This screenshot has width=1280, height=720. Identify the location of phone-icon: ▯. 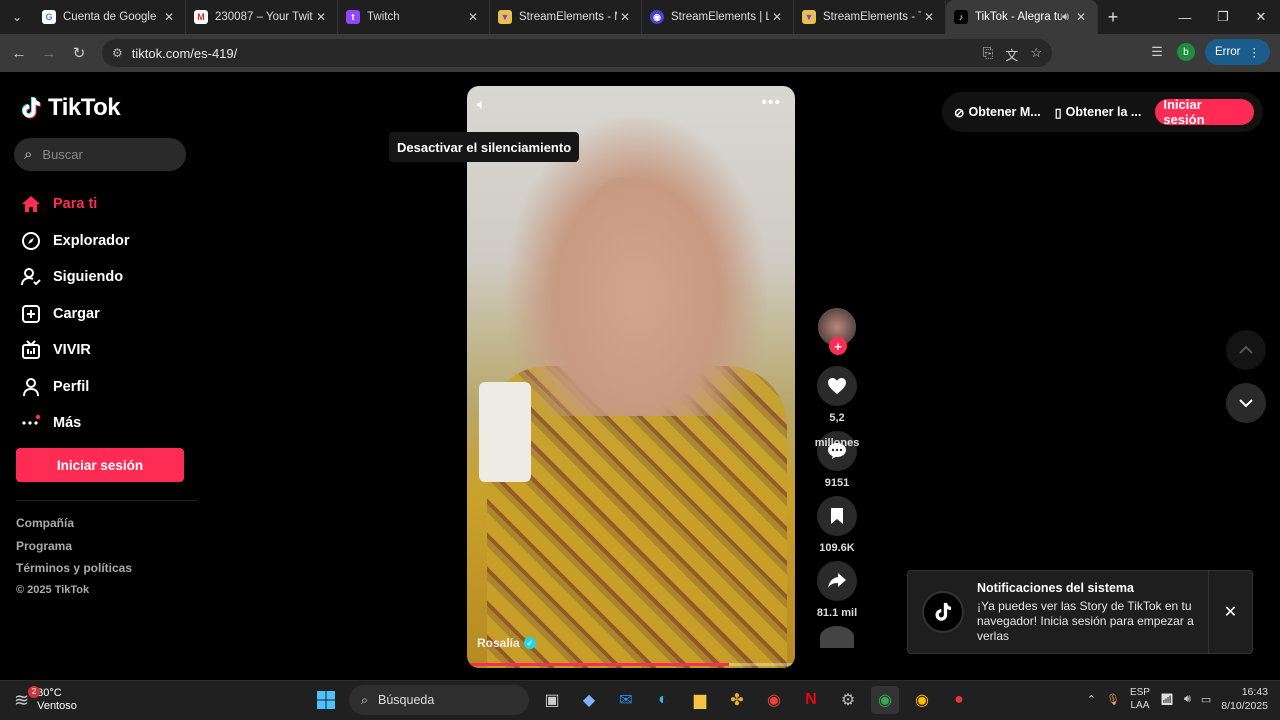
(1058, 112).